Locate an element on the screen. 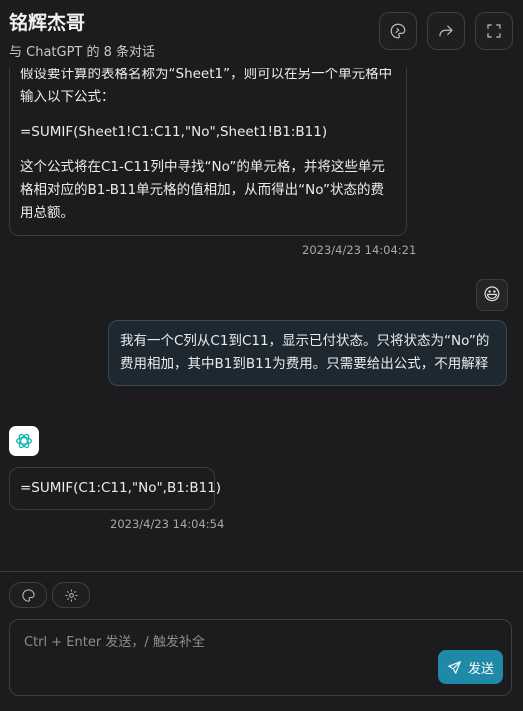  smile-emoji-icon: 😃 is located at coordinates (492, 295).